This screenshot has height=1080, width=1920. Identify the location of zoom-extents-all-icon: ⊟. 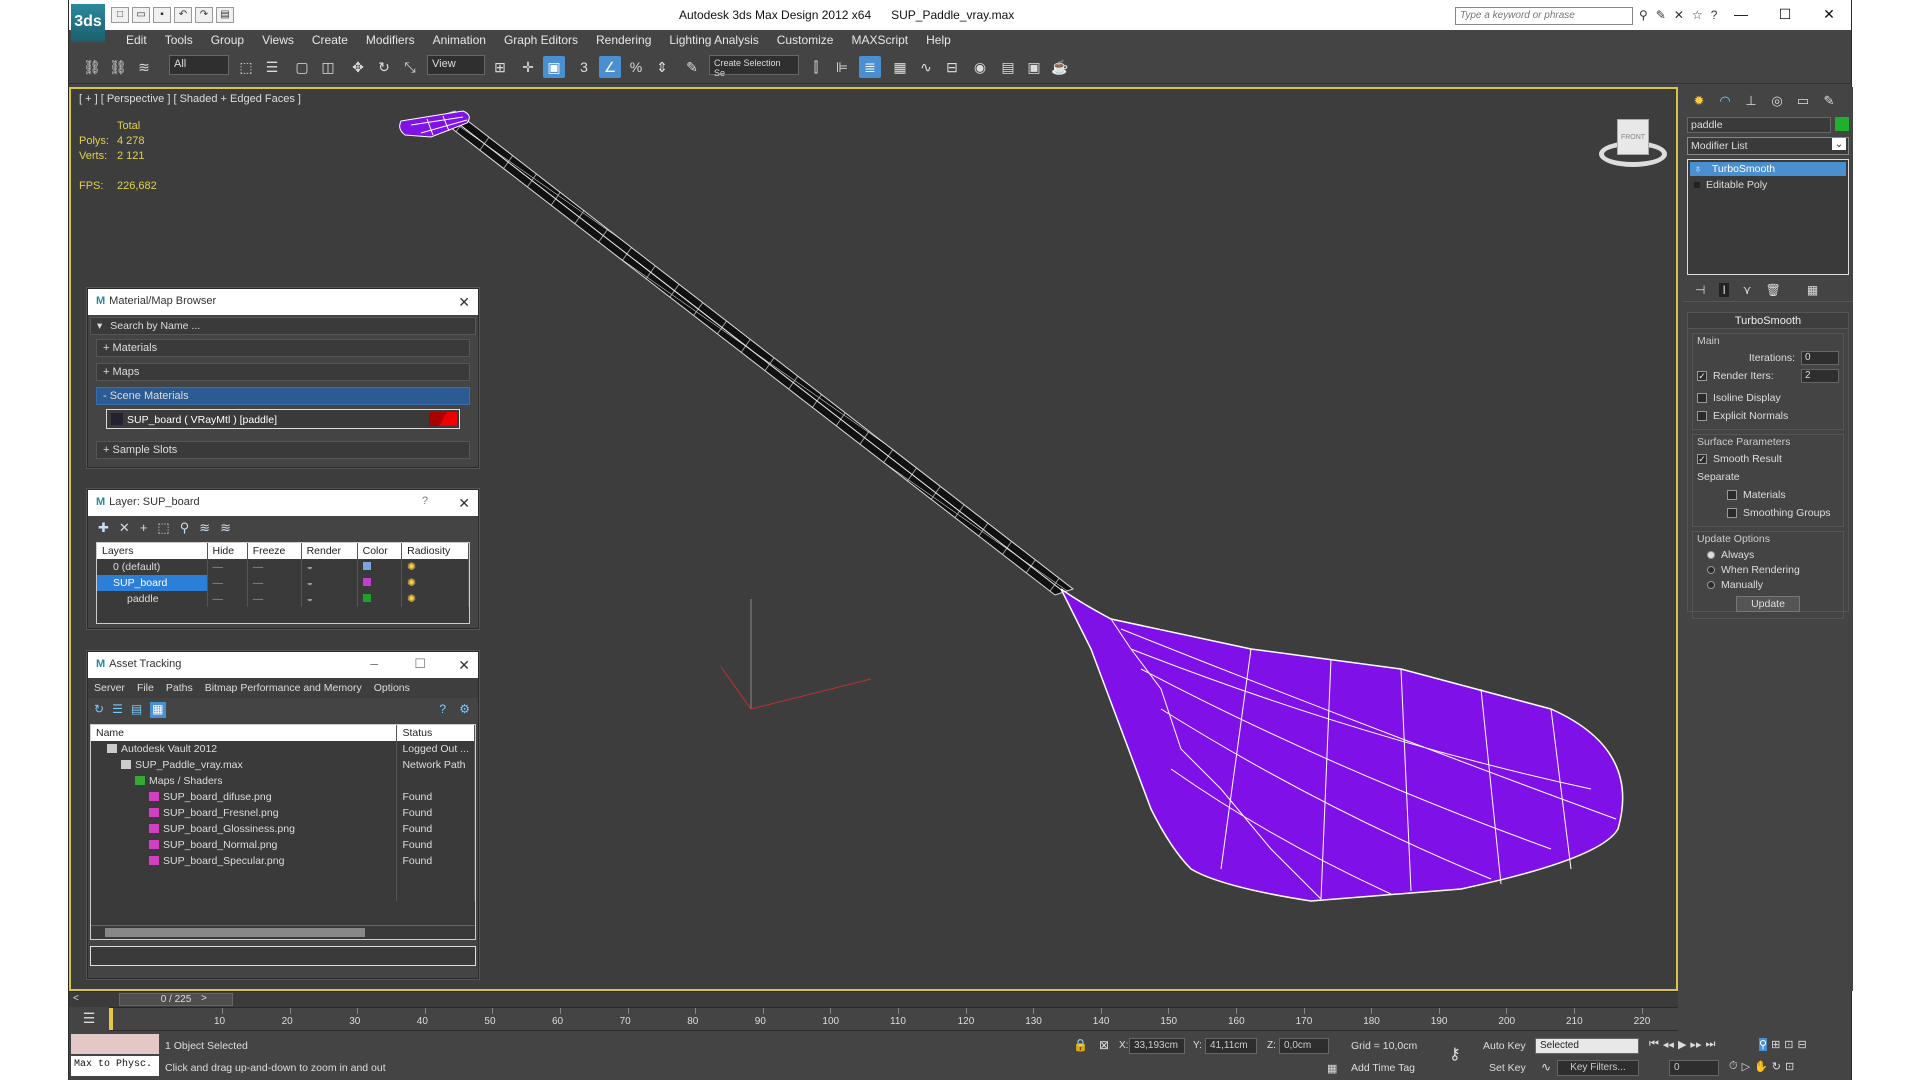
(1802, 1044).